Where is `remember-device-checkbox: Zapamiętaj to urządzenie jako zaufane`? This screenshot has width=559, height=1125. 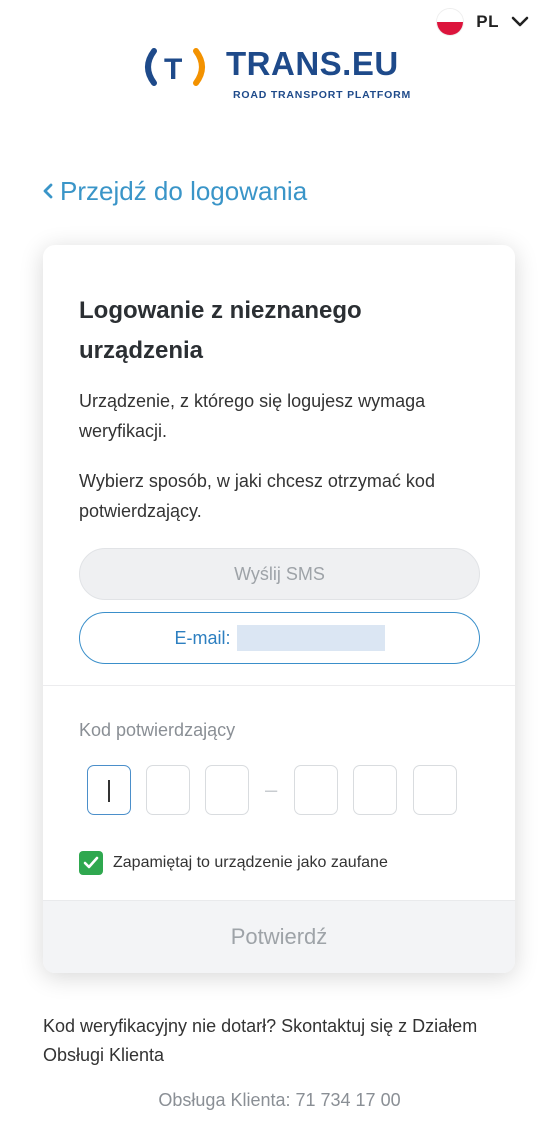
remember-device-checkbox: Zapamiętaj to urządzenie jako zaufane is located at coordinates (233, 863).